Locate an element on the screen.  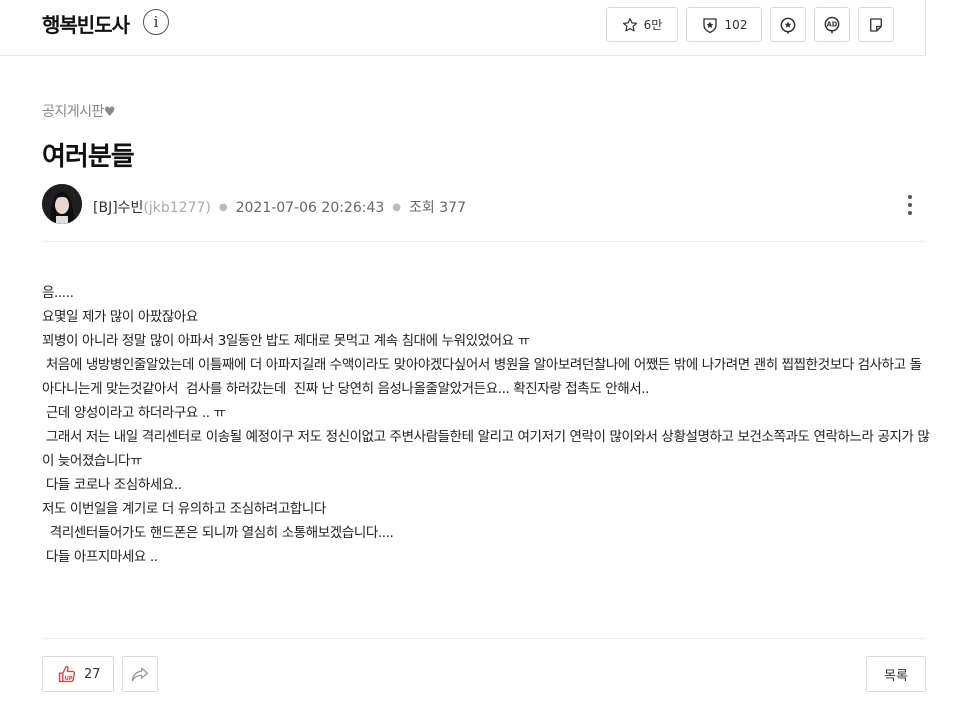
post-title: 여러분들 is located at coordinates (88, 157).